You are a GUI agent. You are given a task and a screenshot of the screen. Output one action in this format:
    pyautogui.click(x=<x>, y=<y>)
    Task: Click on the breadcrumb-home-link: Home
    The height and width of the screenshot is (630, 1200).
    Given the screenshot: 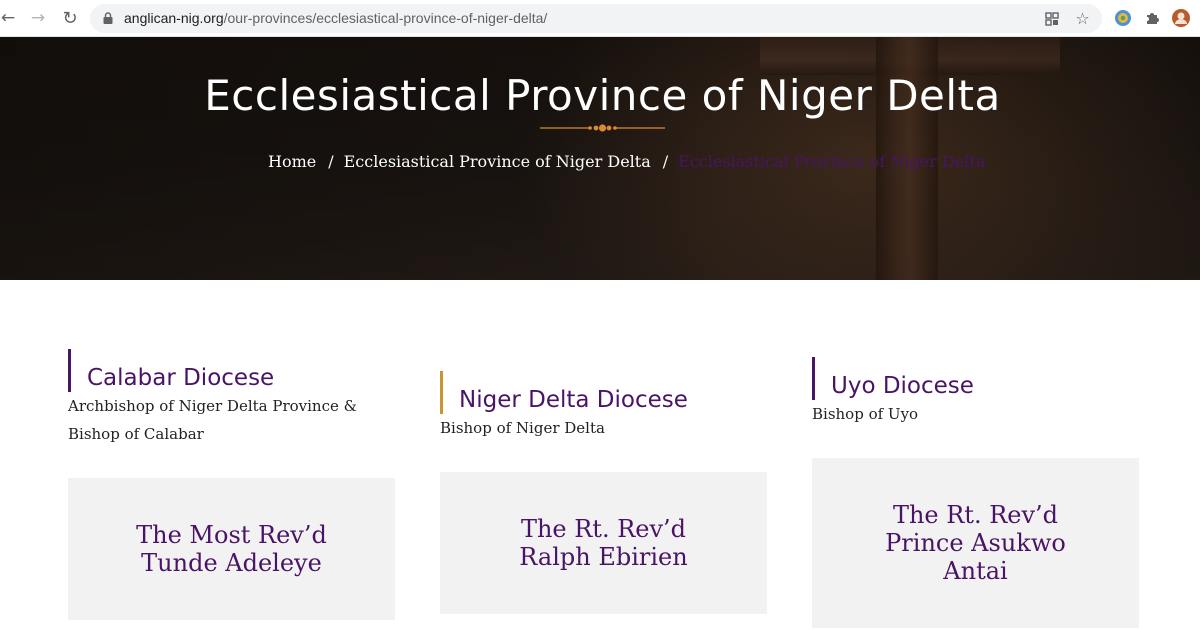 What is the action you would take?
    pyautogui.click(x=292, y=161)
    